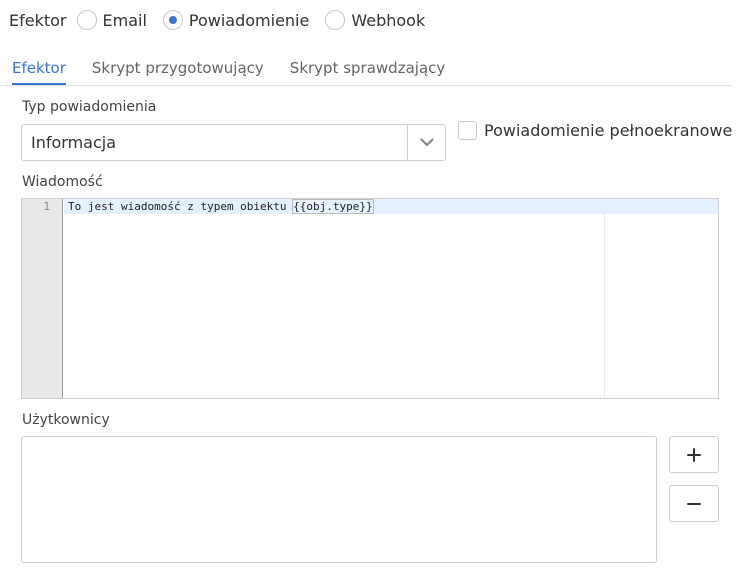  I want to click on notification-type-label: Typ powiadomienia, so click(89, 107).